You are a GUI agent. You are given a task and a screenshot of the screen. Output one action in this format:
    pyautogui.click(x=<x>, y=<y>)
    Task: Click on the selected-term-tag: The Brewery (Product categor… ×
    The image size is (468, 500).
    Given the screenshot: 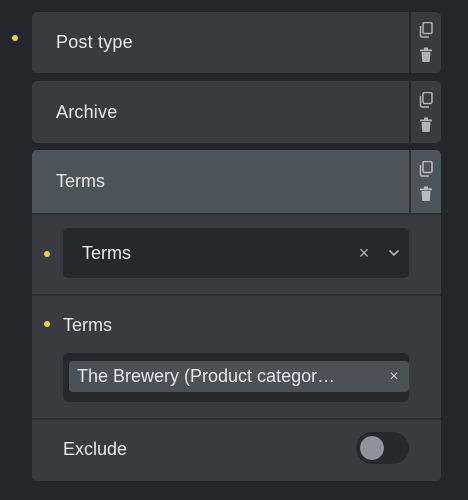 What is the action you would take?
    pyautogui.click(x=239, y=376)
    